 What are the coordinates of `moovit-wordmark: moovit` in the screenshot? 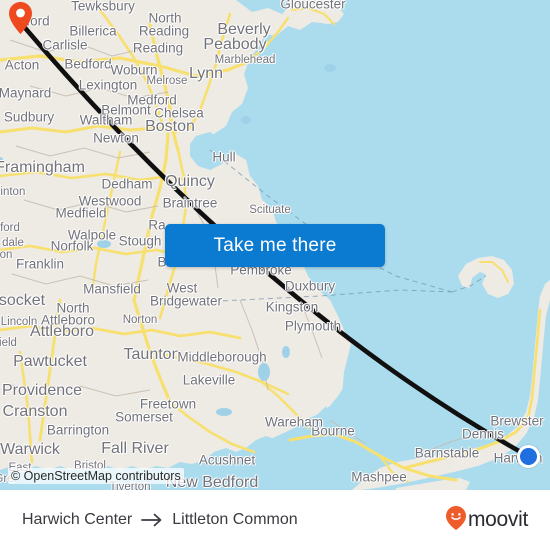 It's located at (497, 519).